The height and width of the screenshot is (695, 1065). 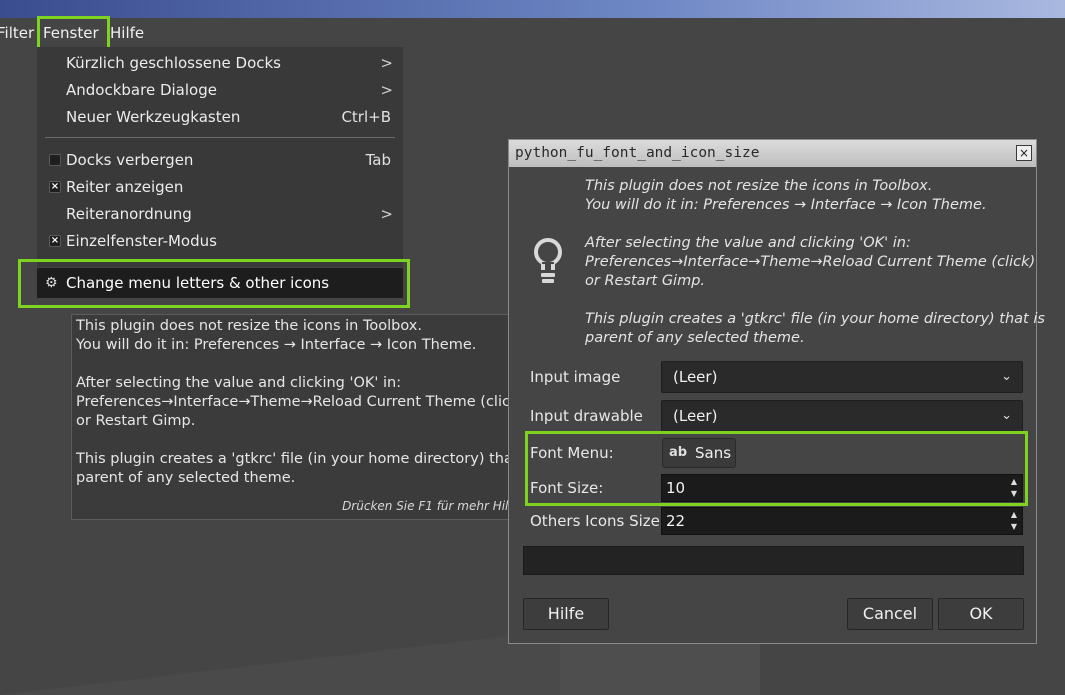 What do you see at coordinates (842, 416) in the screenshot?
I see `input-drawable-combo: (Leer) ⌄` at bounding box center [842, 416].